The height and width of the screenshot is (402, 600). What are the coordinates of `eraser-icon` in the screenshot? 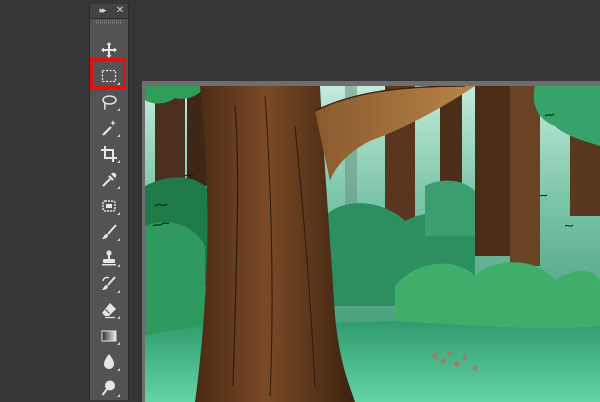 It's located at (109, 311).